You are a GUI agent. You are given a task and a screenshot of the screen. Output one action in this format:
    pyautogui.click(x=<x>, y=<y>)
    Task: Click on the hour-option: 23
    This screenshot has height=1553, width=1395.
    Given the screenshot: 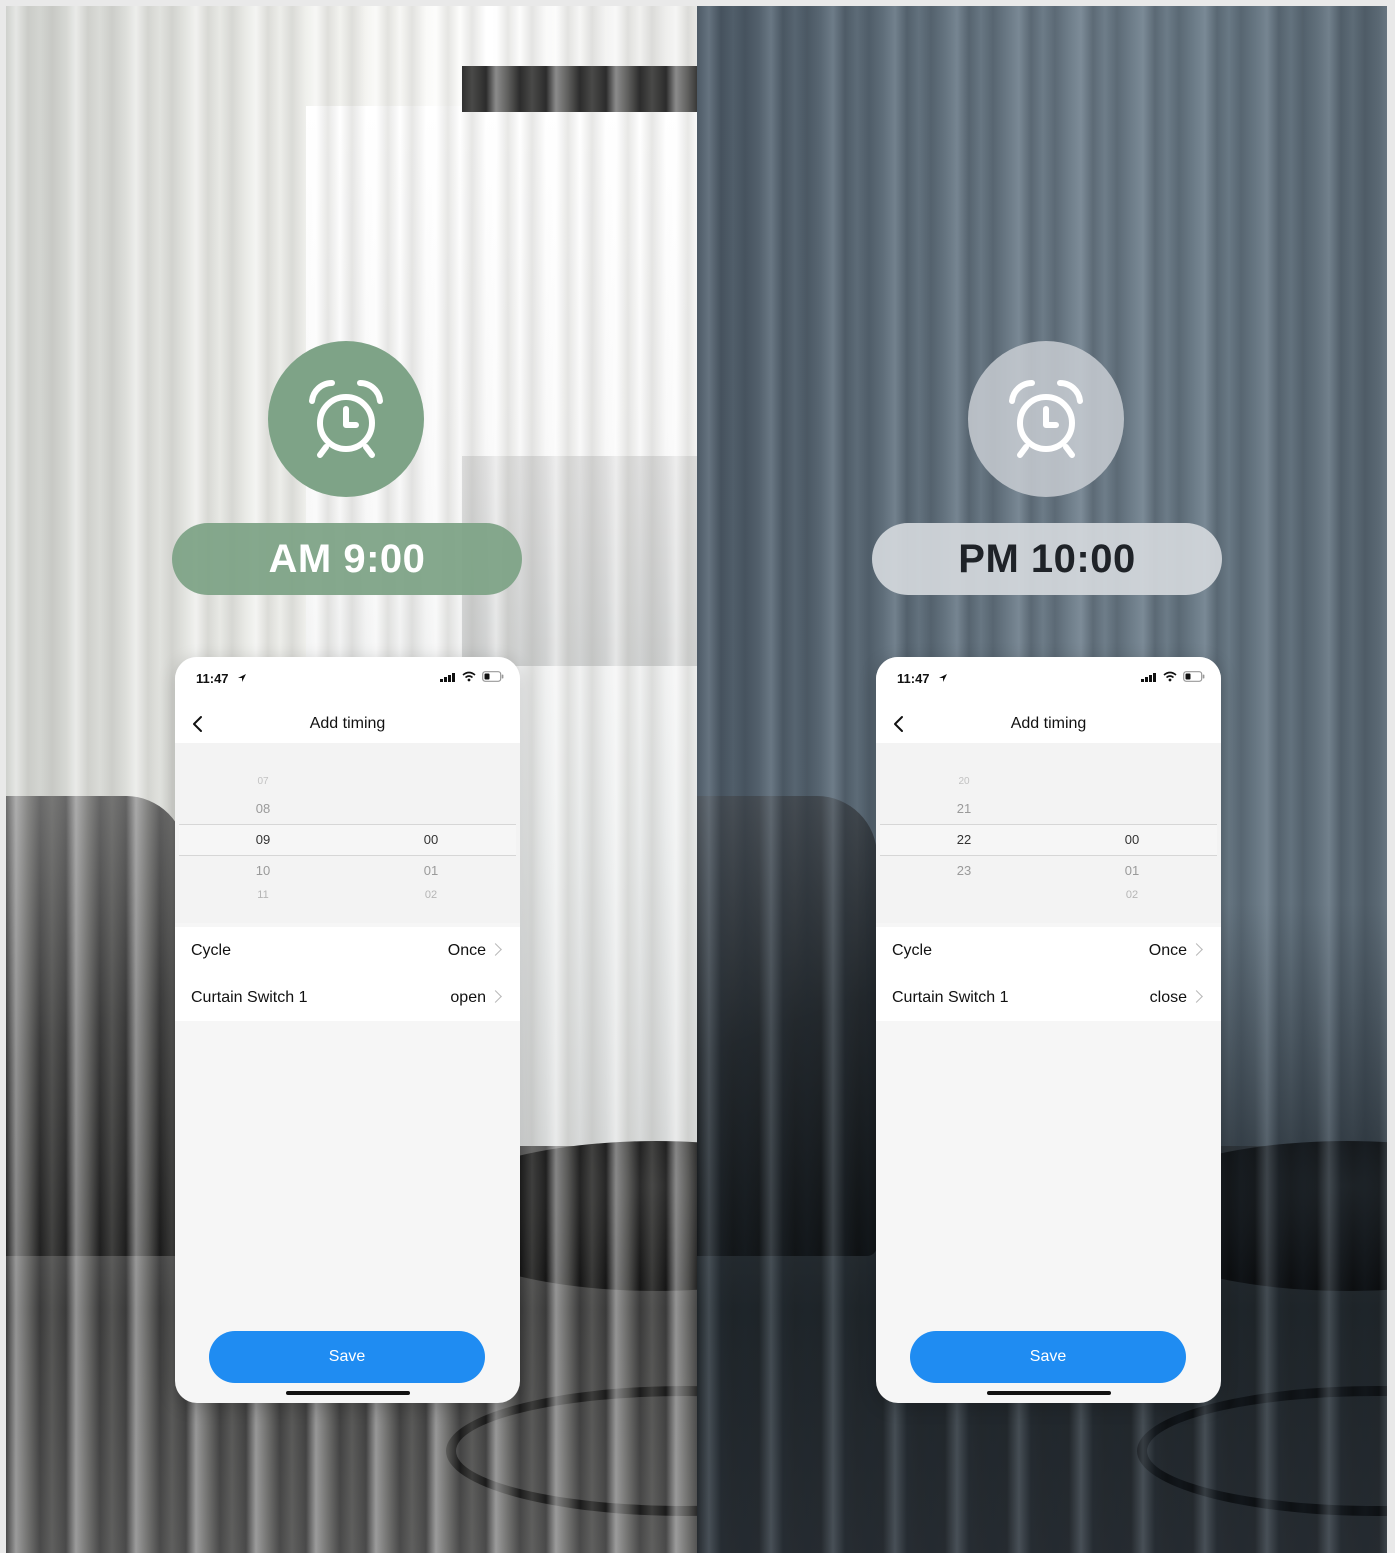 What is the action you would take?
    pyautogui.click(x=964, y=870)
    